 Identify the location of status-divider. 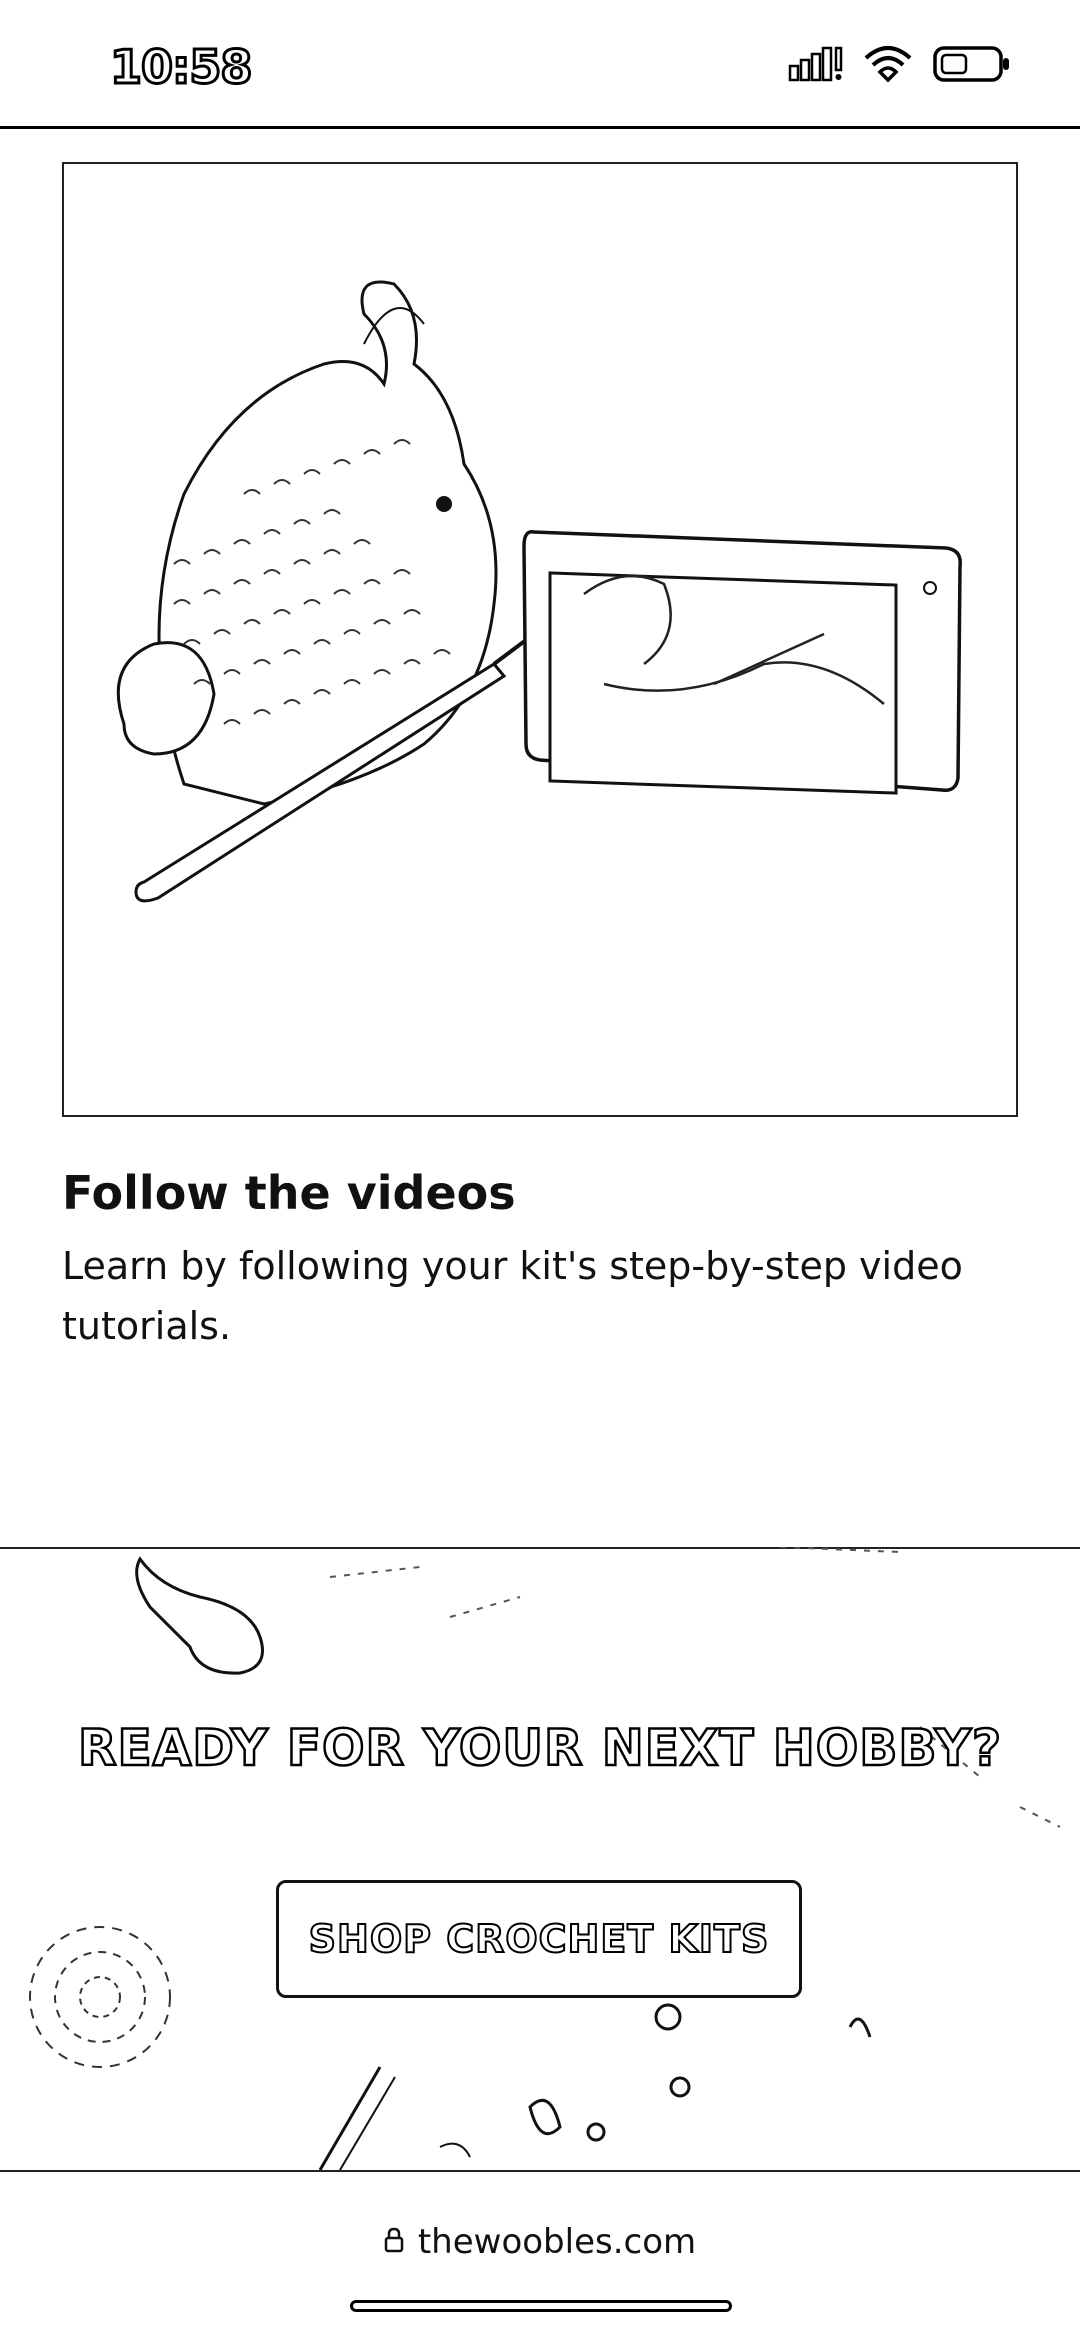
(540, 127).